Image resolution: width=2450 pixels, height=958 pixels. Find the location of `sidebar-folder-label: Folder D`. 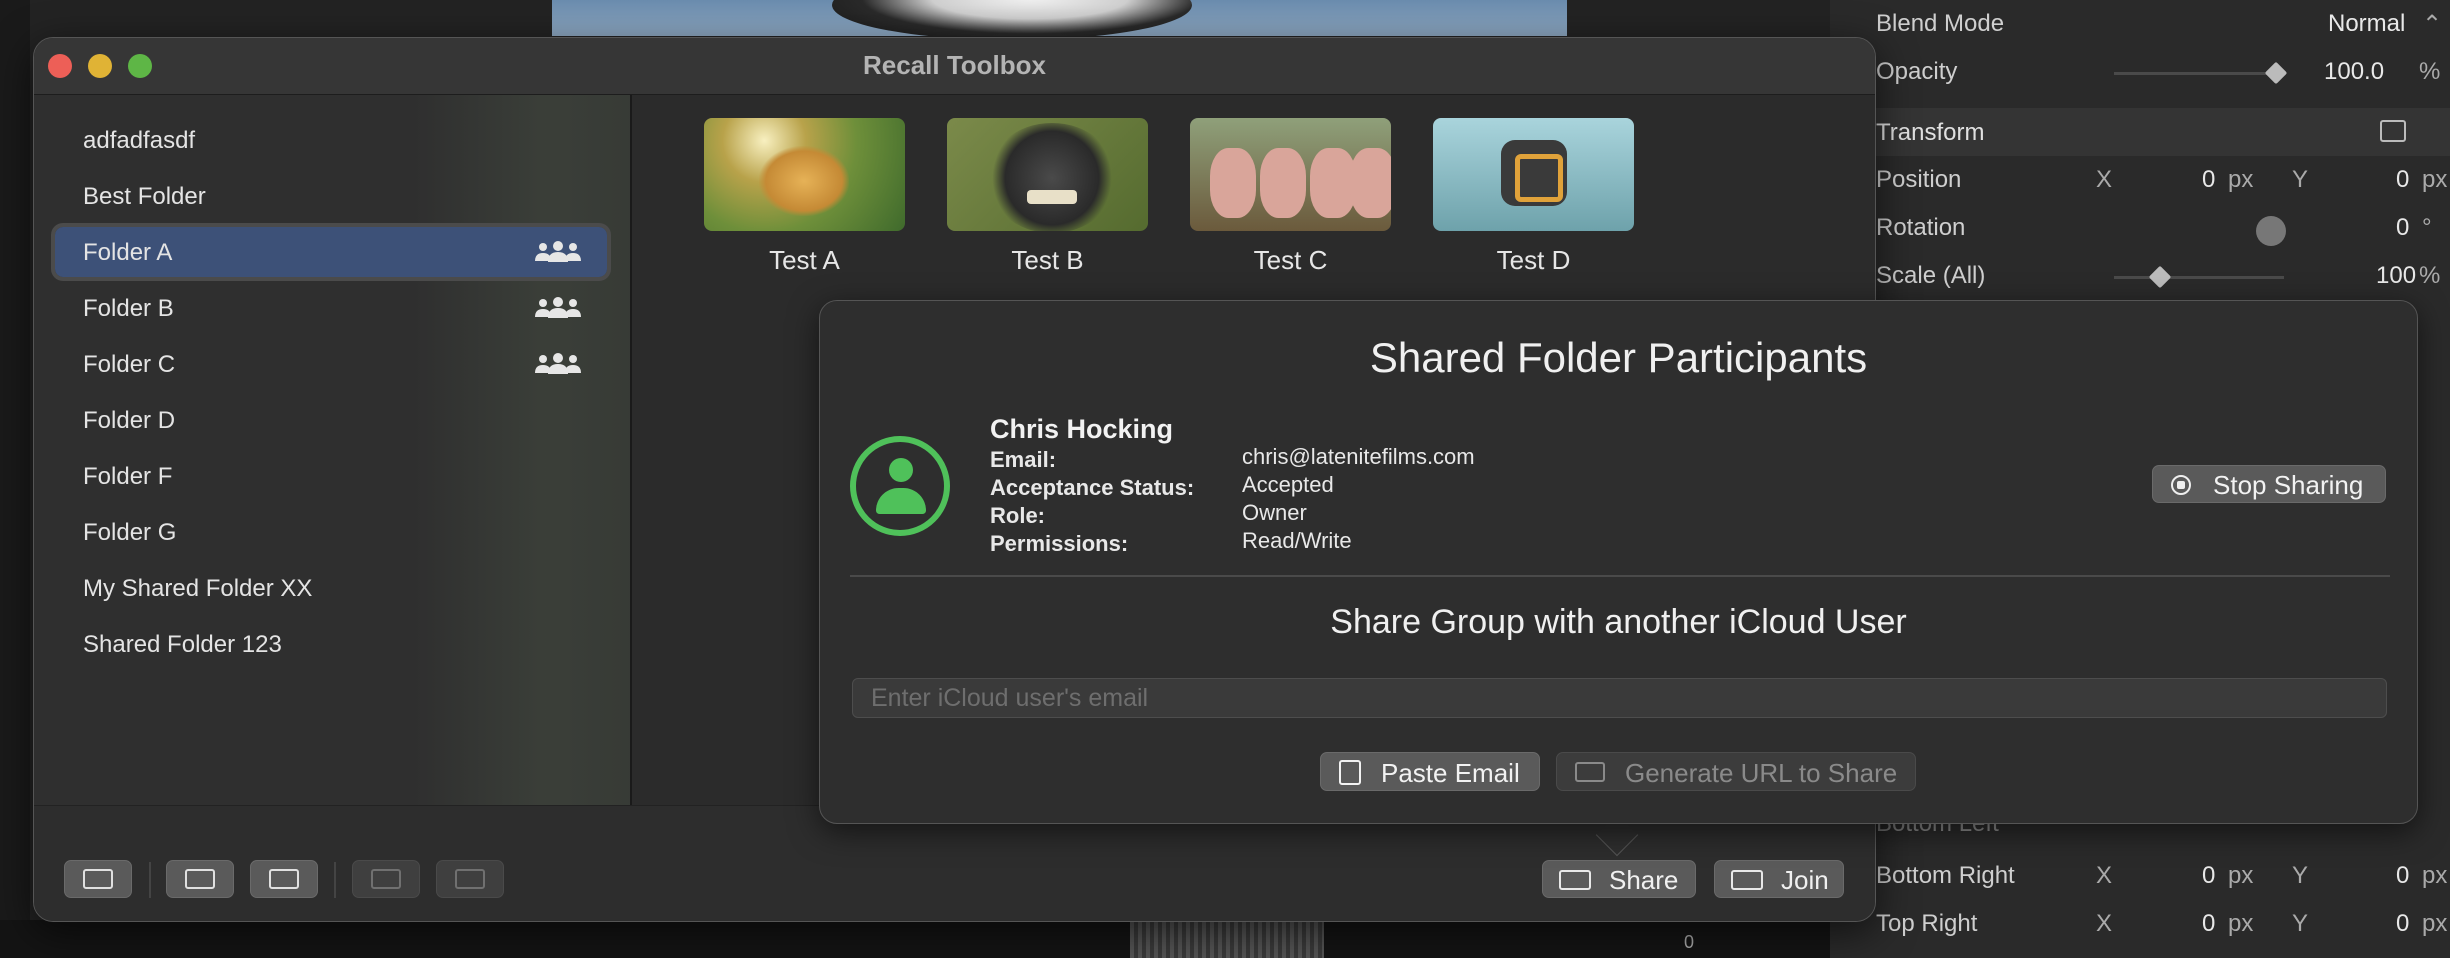

sidebar-folder-label: Folder D is located at coordinates (129, 420).